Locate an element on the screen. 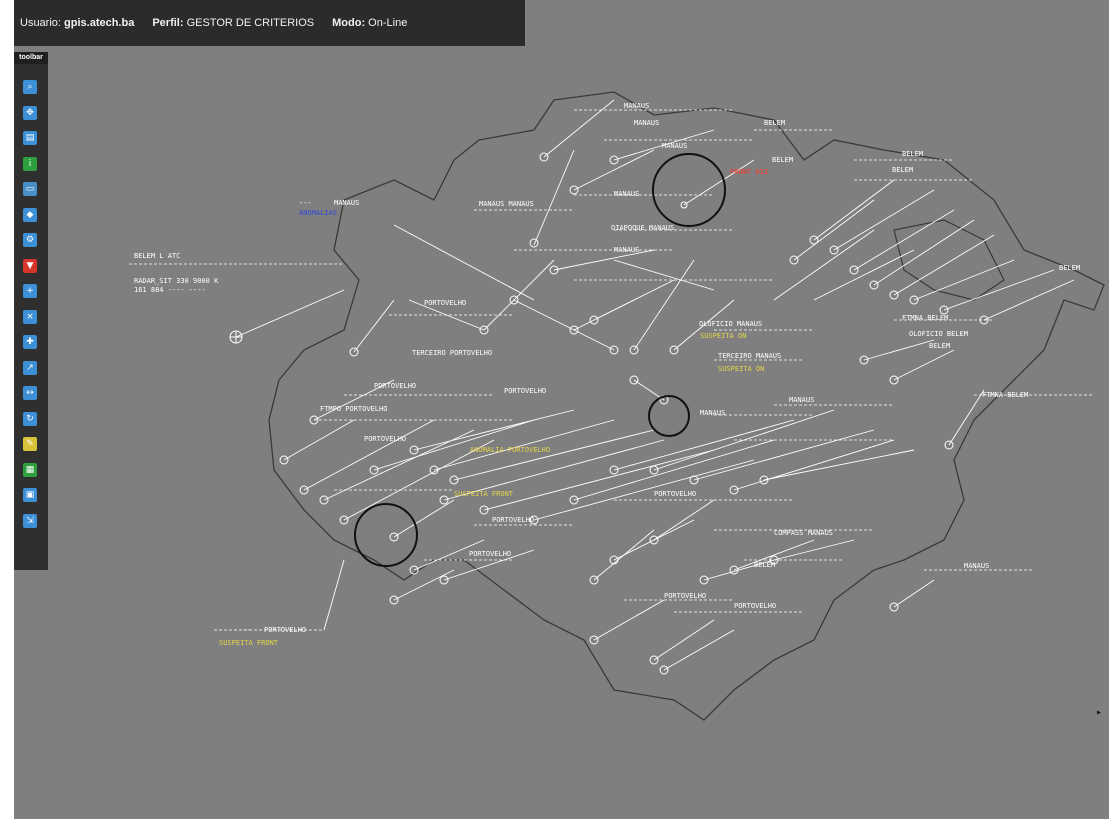  pencil-icon: ✎ is located at coordinates (30, 444).